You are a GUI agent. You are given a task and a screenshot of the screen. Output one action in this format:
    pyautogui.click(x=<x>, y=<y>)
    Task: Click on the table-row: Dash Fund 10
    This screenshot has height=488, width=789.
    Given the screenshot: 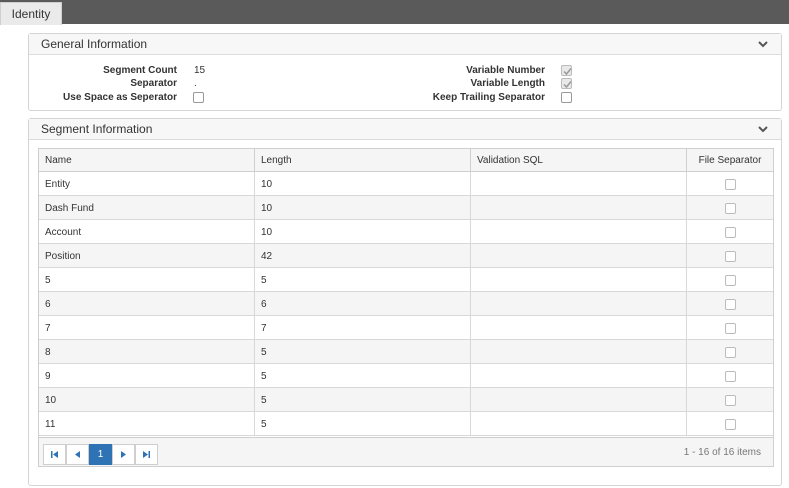 What is the action you would take?
    pyautogui.click(x=406, y=208)
    